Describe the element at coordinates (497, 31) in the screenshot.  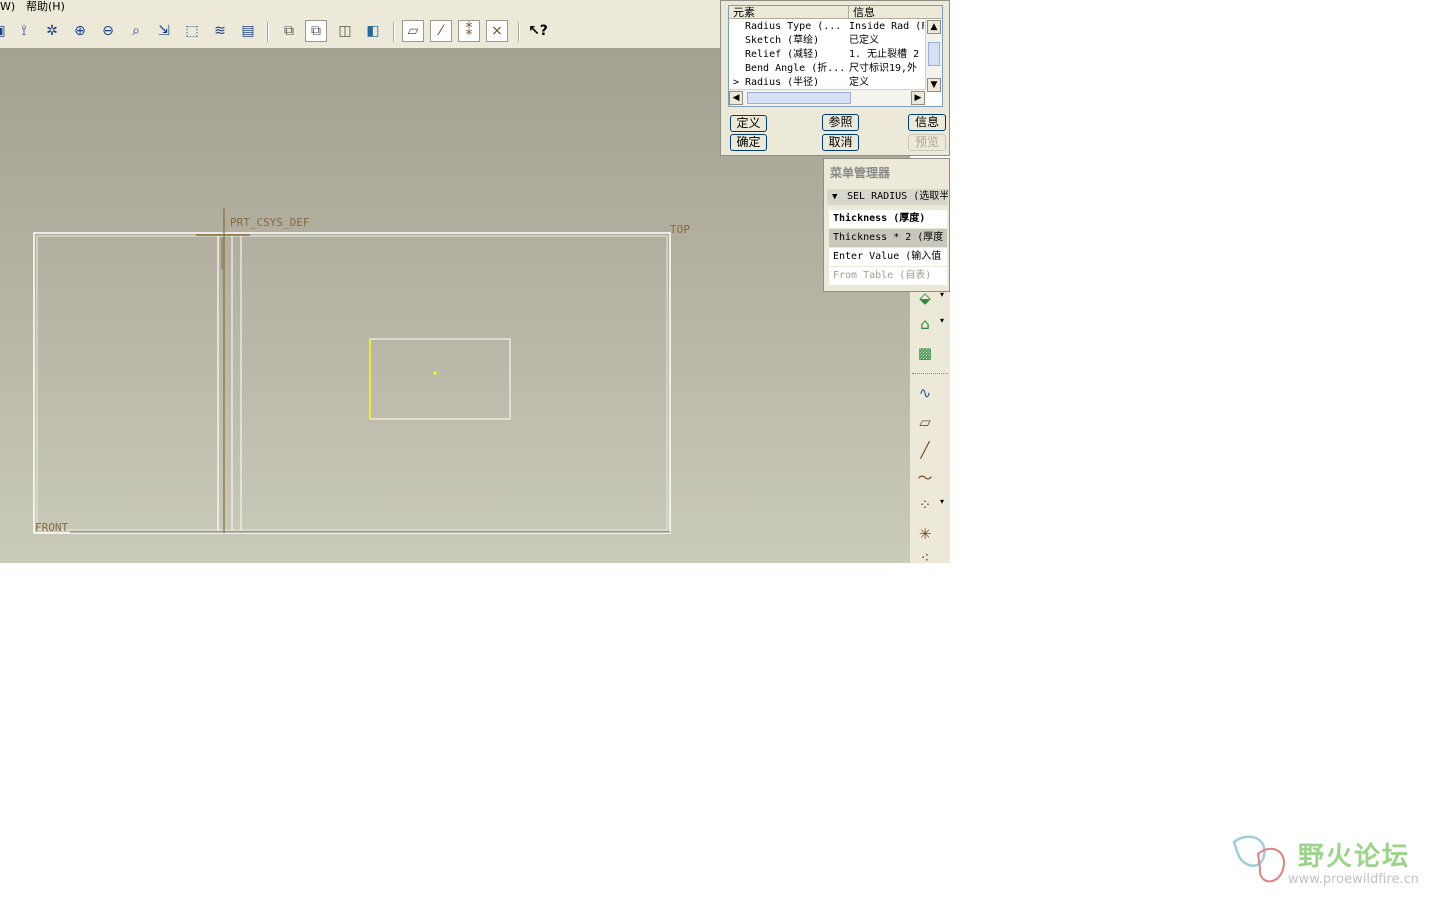
I see `coordinate-systems-icon: ⨯` at that location.